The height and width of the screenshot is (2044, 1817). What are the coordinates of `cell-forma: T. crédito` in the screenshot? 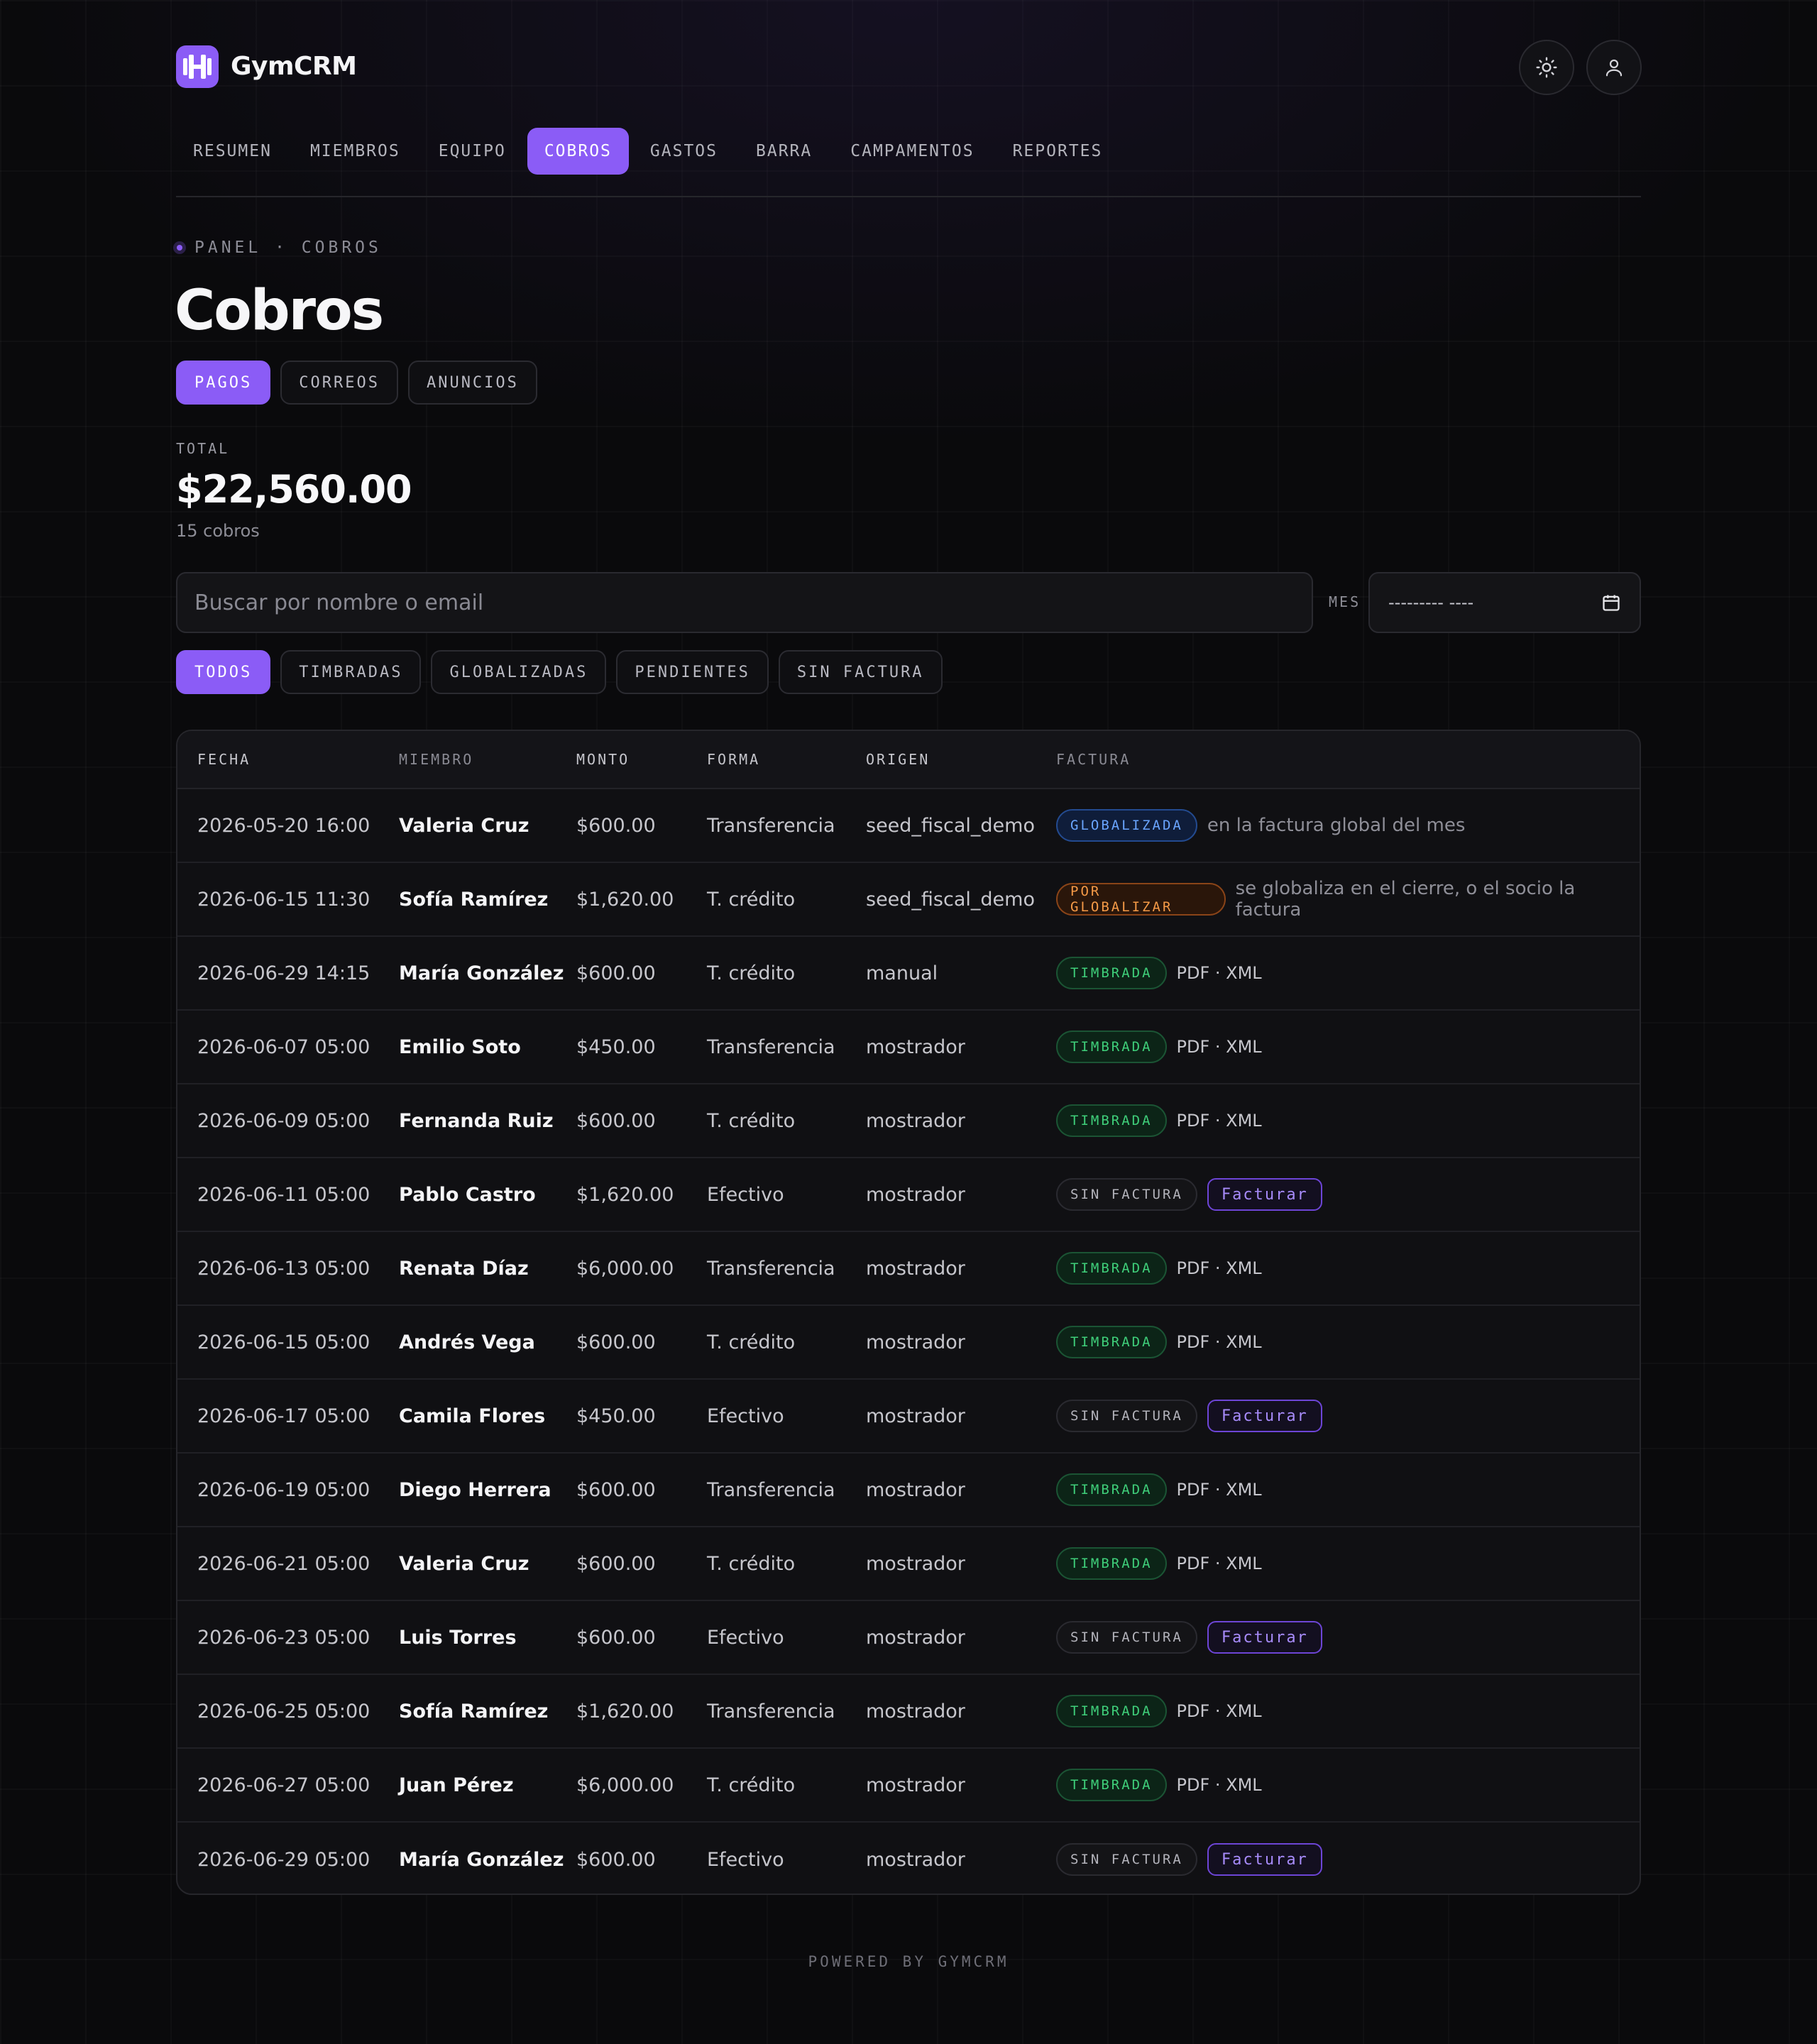 It's located at (751, 1785).